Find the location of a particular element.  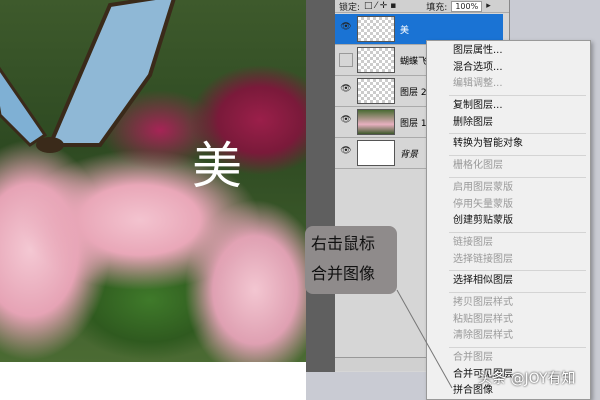

callout-box: 右击鼠标 合并图像 is located at coordinates (351, 260).